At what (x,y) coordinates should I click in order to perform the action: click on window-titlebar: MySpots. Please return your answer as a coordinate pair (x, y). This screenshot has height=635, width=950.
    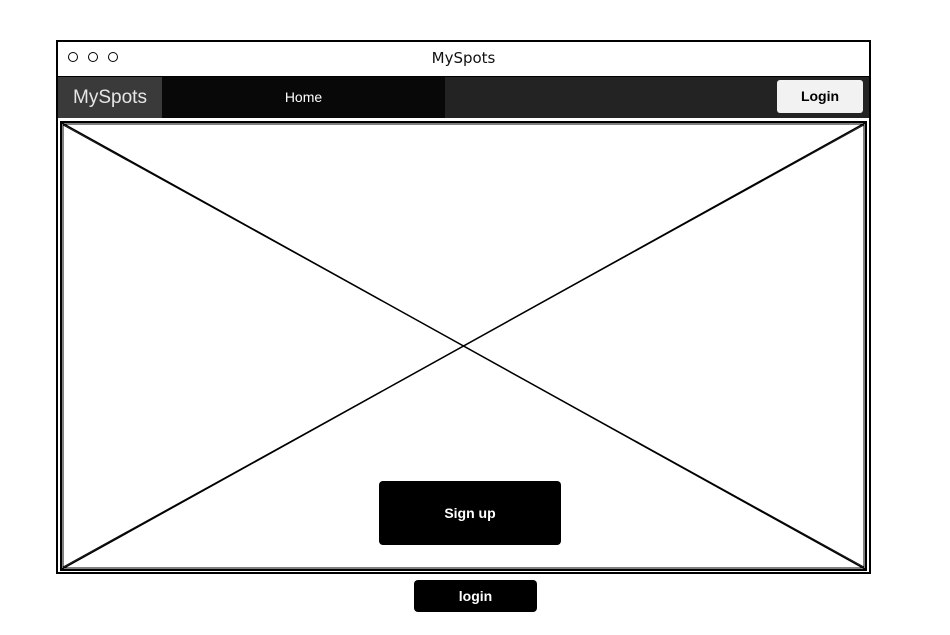
    Looking at the image, I should click on (463, 59).